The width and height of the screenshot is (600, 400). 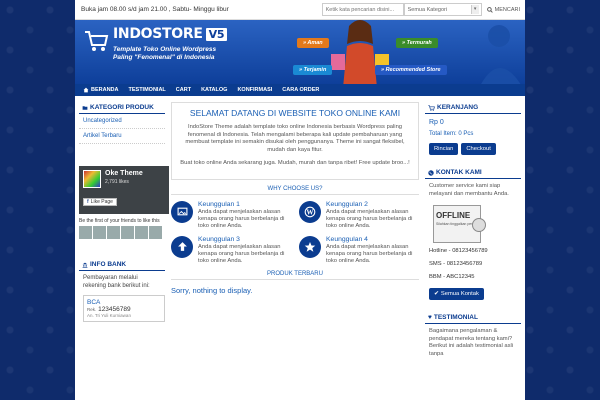 I want to click on kontak-title-text: KONTAK KAMI, so click(x=459, y=172).